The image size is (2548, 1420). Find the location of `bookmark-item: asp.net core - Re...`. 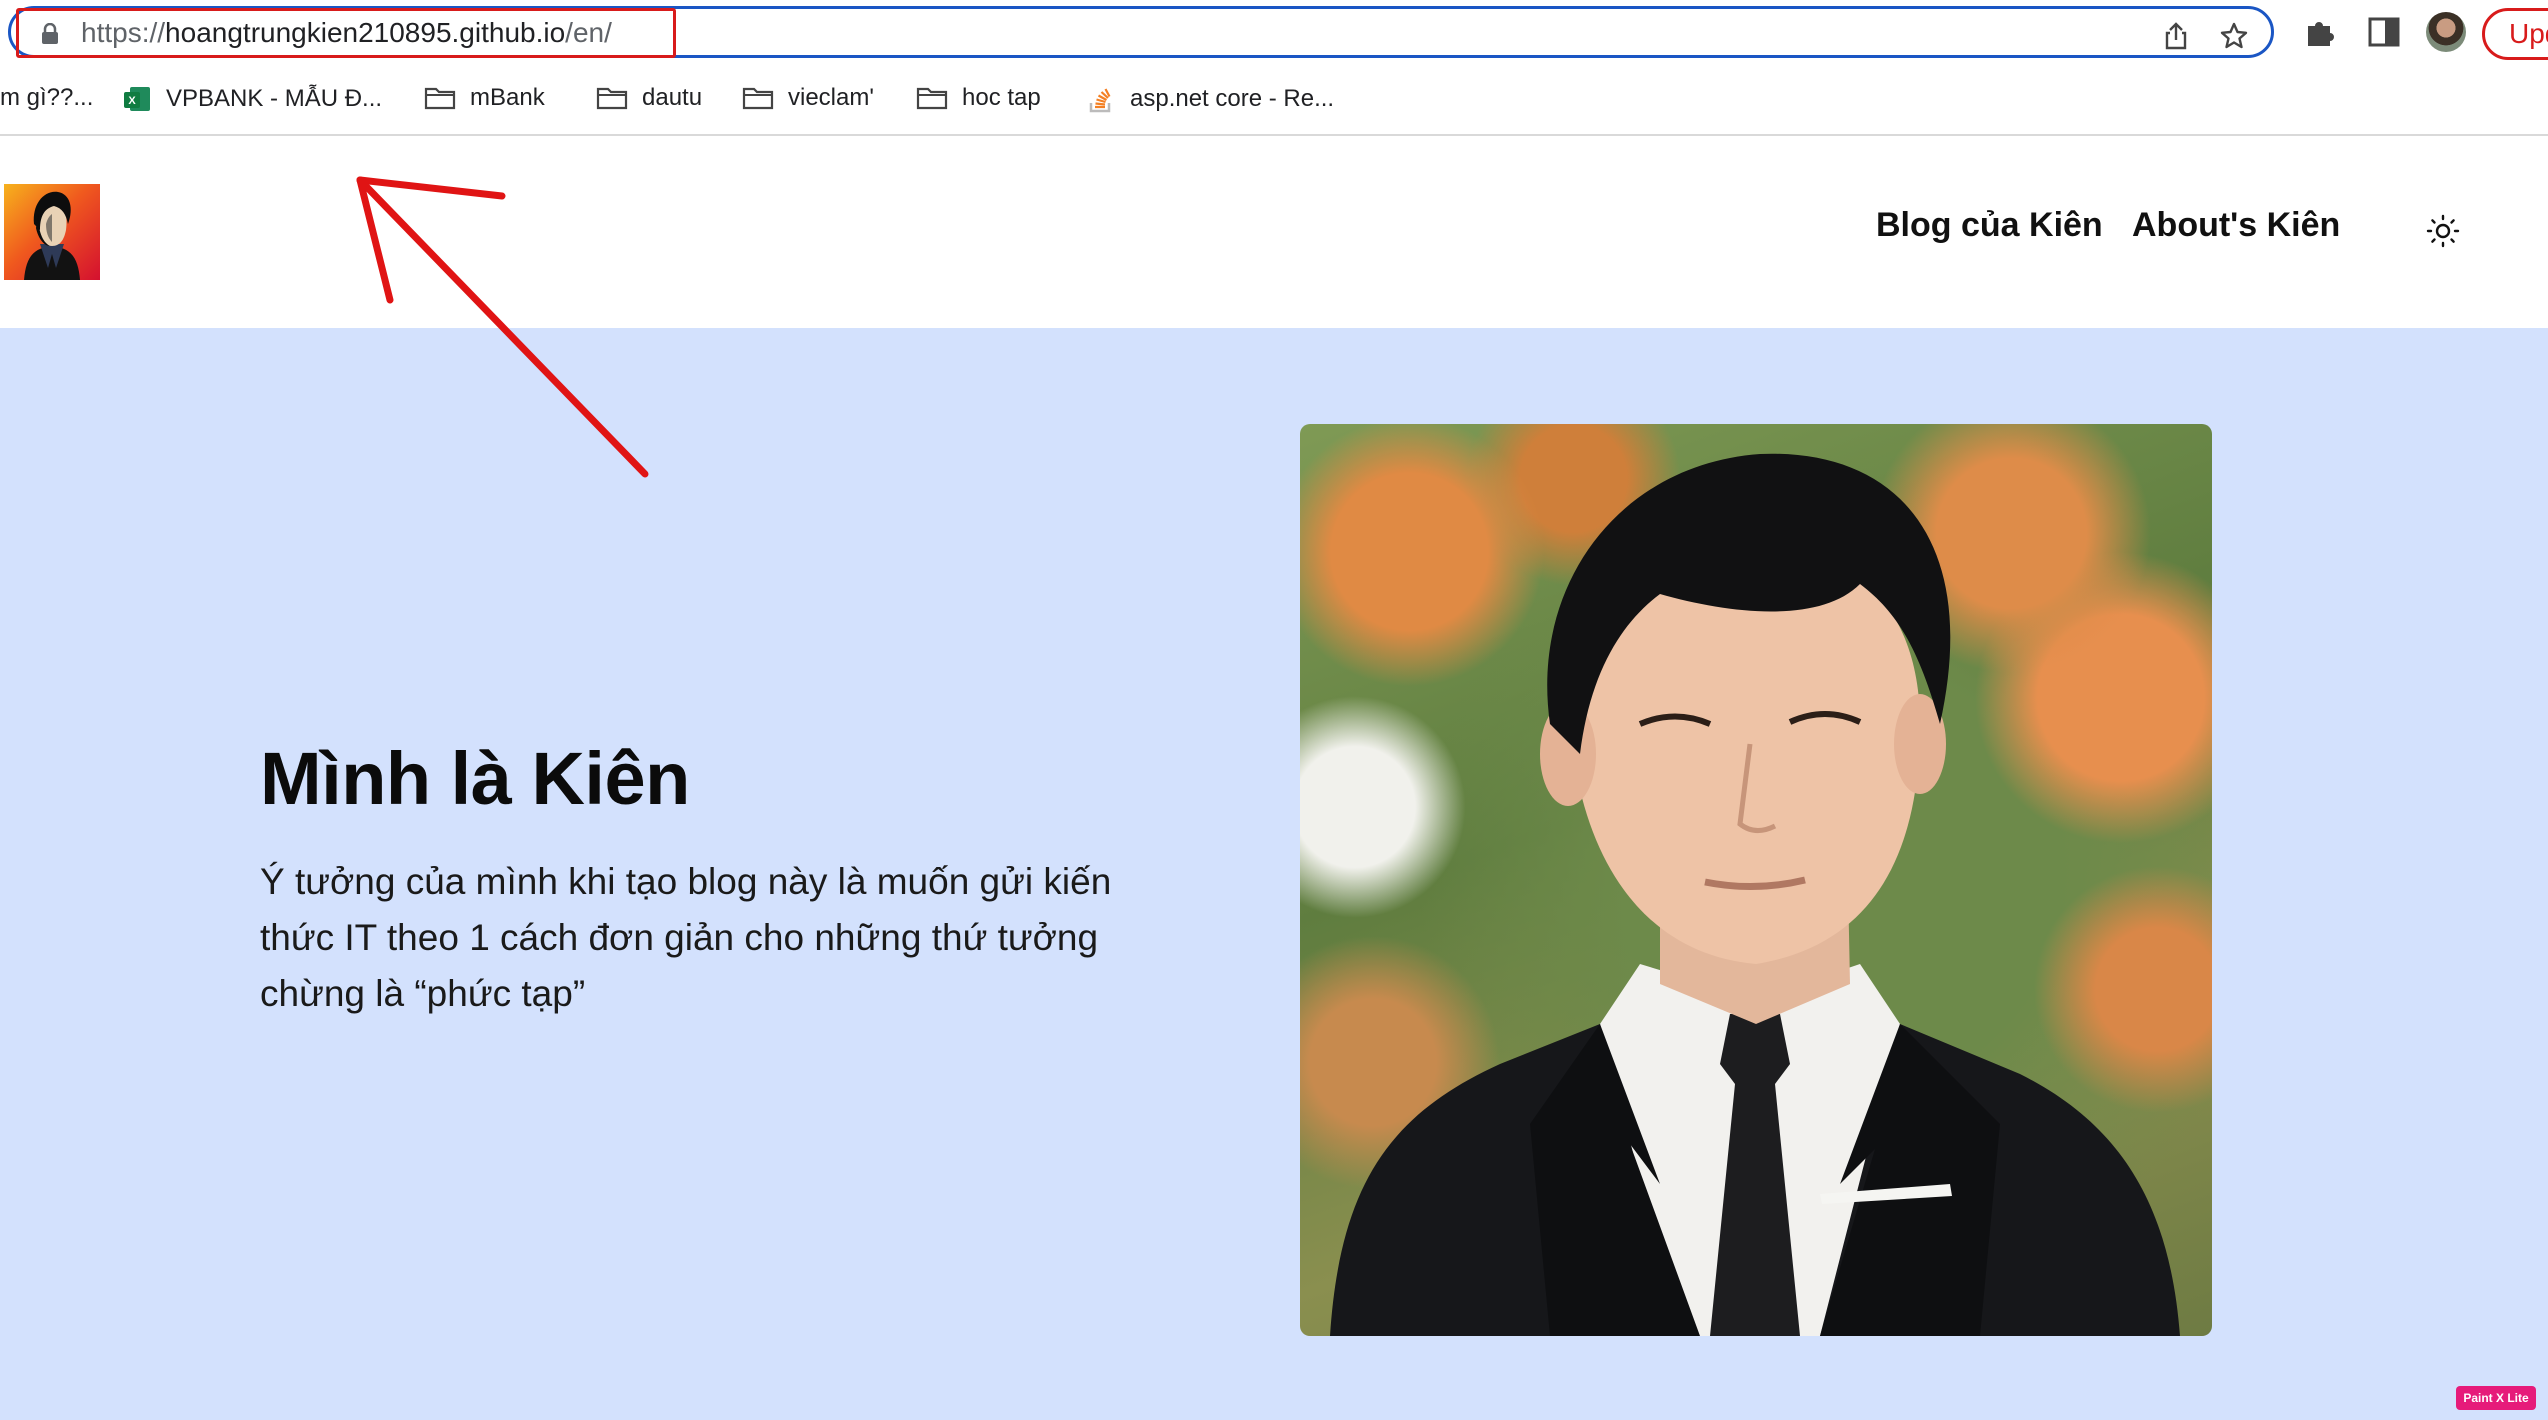

bookmark-item: asp.net core - Re... is located at coordinates (1210, 99).